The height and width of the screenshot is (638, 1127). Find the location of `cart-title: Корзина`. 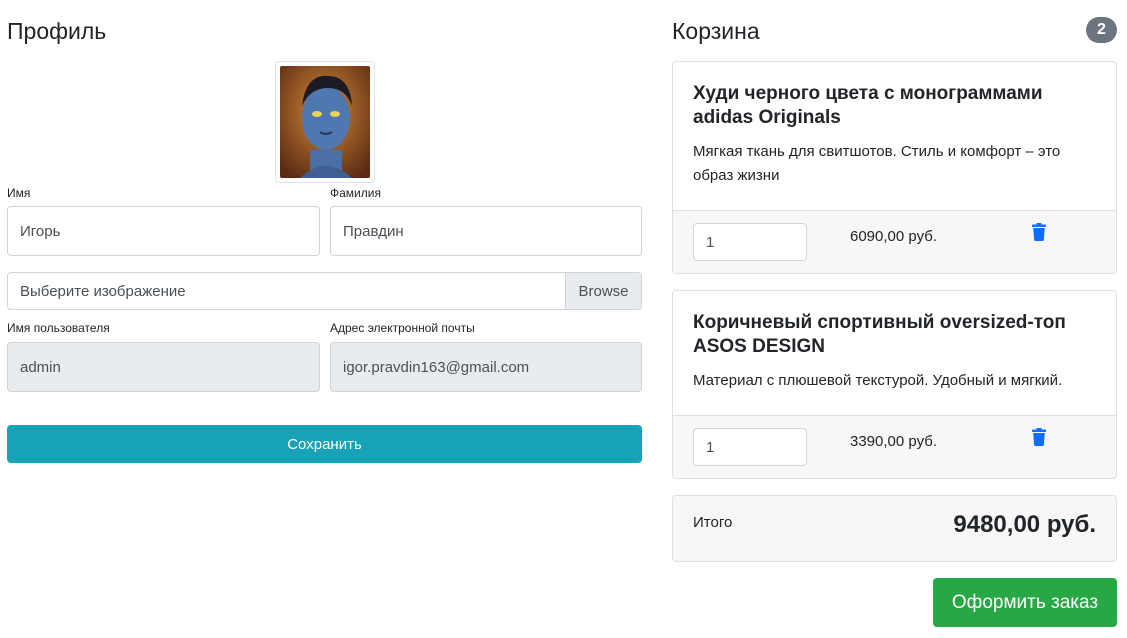

cart-title: Корзина is located at coordinates (716, 31).